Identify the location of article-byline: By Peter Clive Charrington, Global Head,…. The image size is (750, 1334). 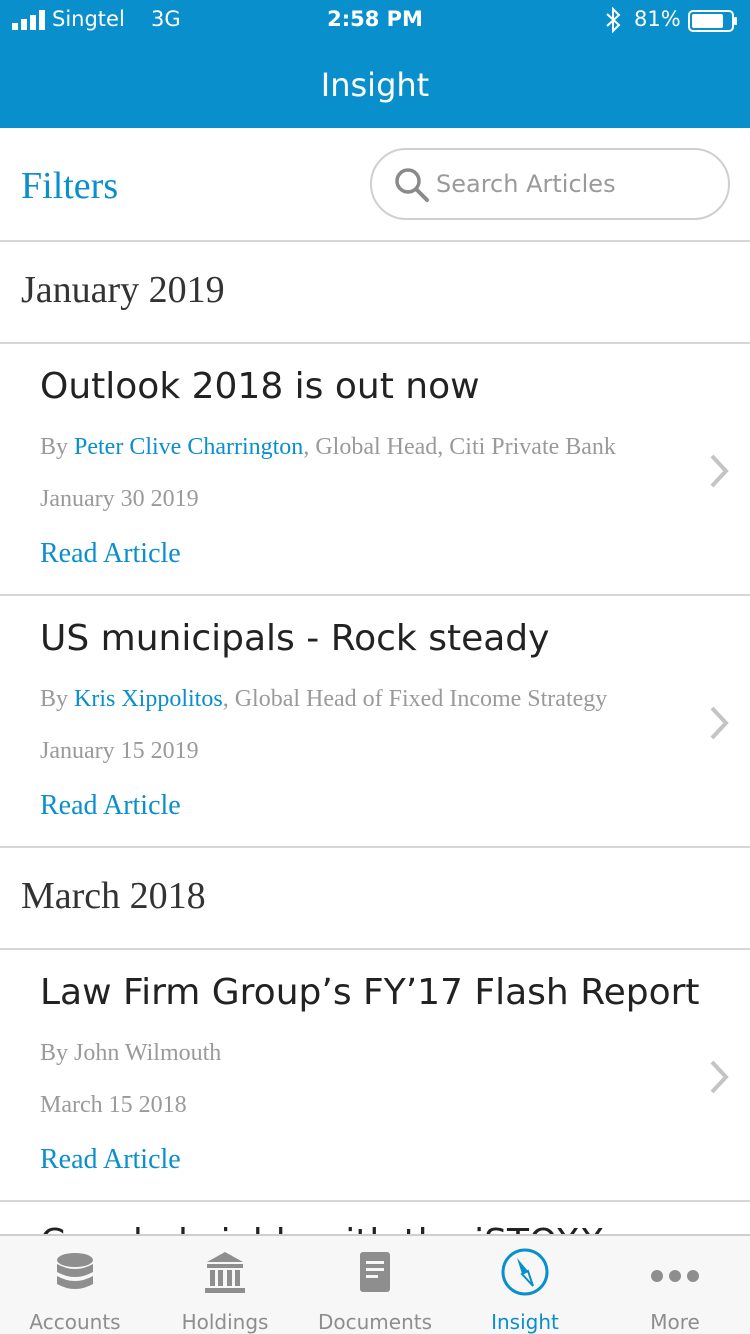
(328, 447).